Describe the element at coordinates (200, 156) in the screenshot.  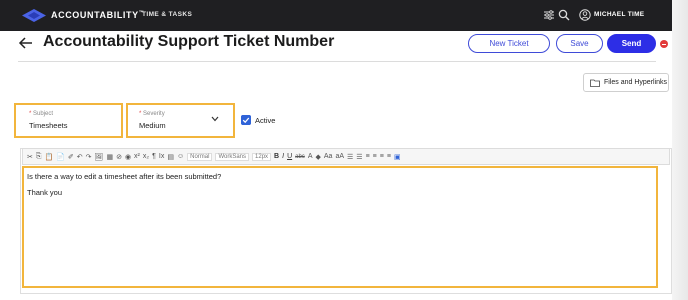
I see `format-select: Normal` at that location.